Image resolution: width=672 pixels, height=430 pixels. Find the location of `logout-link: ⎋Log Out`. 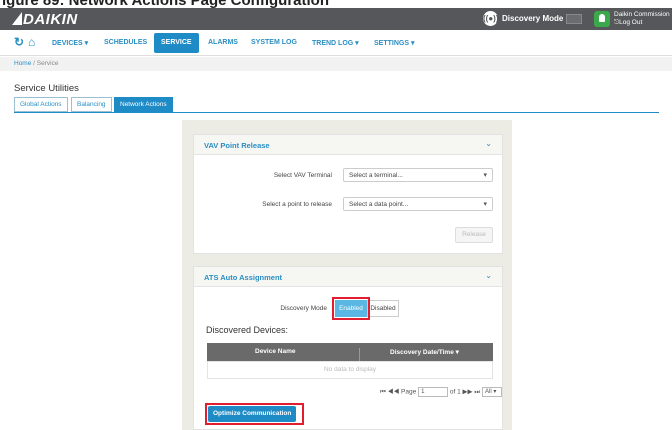

logout-link: ⎋Log Out is located at coordinates (628, 23).